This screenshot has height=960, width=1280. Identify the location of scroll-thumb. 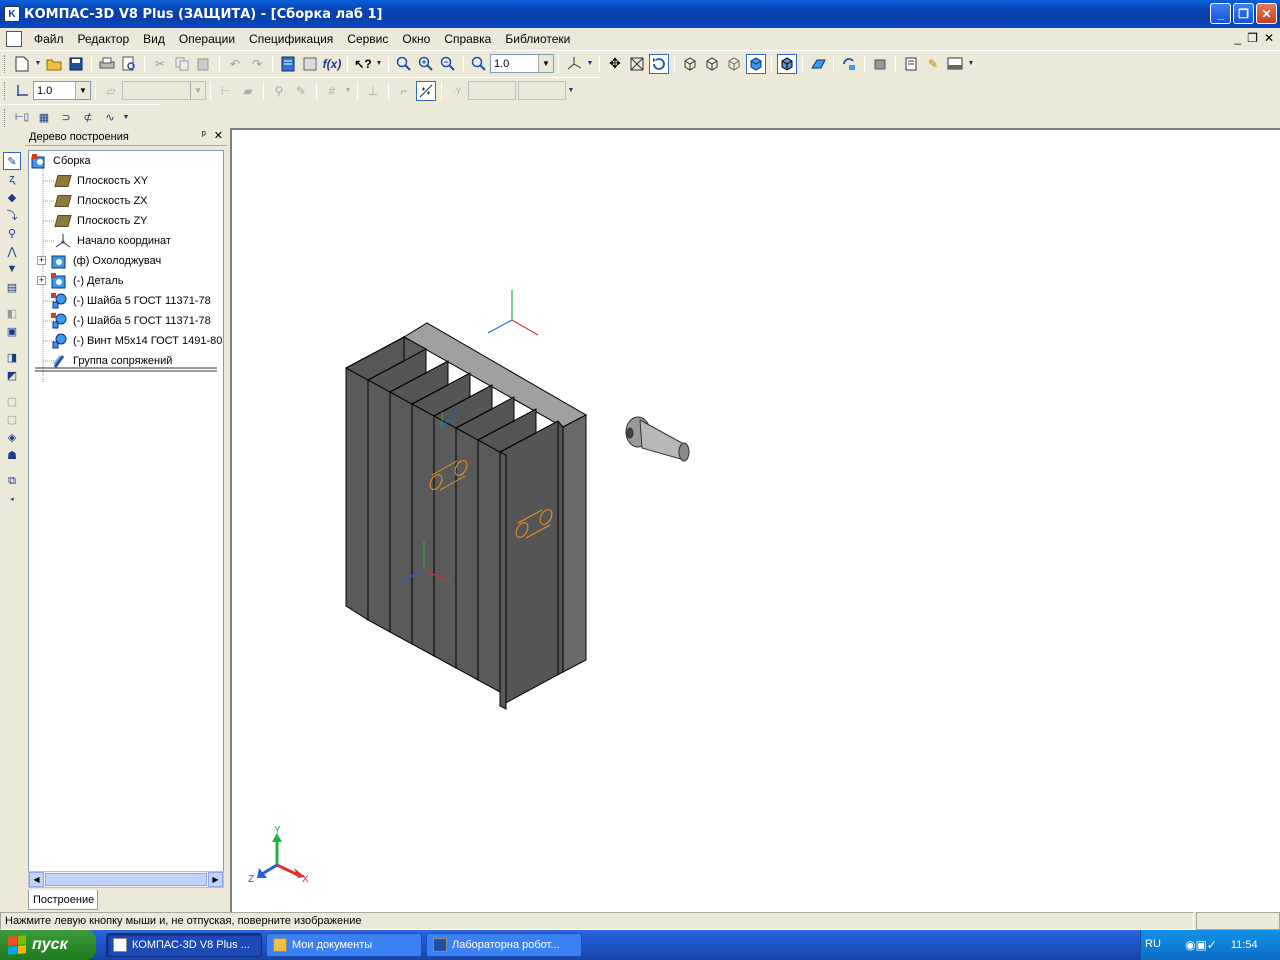
(126, 879).